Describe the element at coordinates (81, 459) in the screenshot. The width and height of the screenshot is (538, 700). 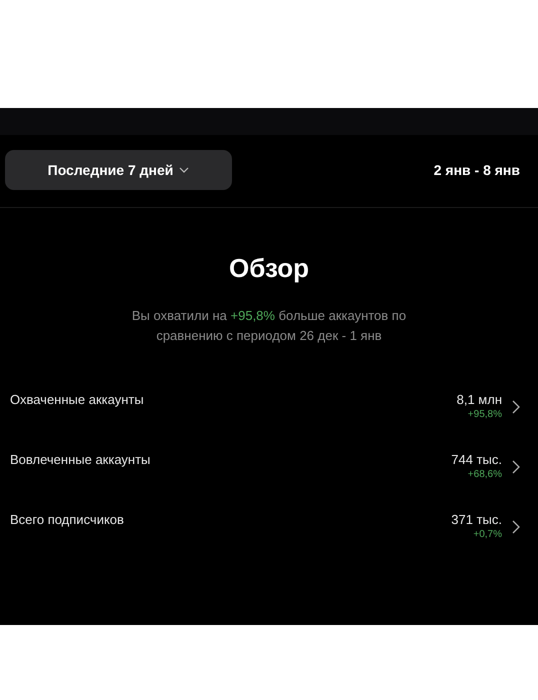
I see `metric-label: Вовлеченные аккаунты` at that location.